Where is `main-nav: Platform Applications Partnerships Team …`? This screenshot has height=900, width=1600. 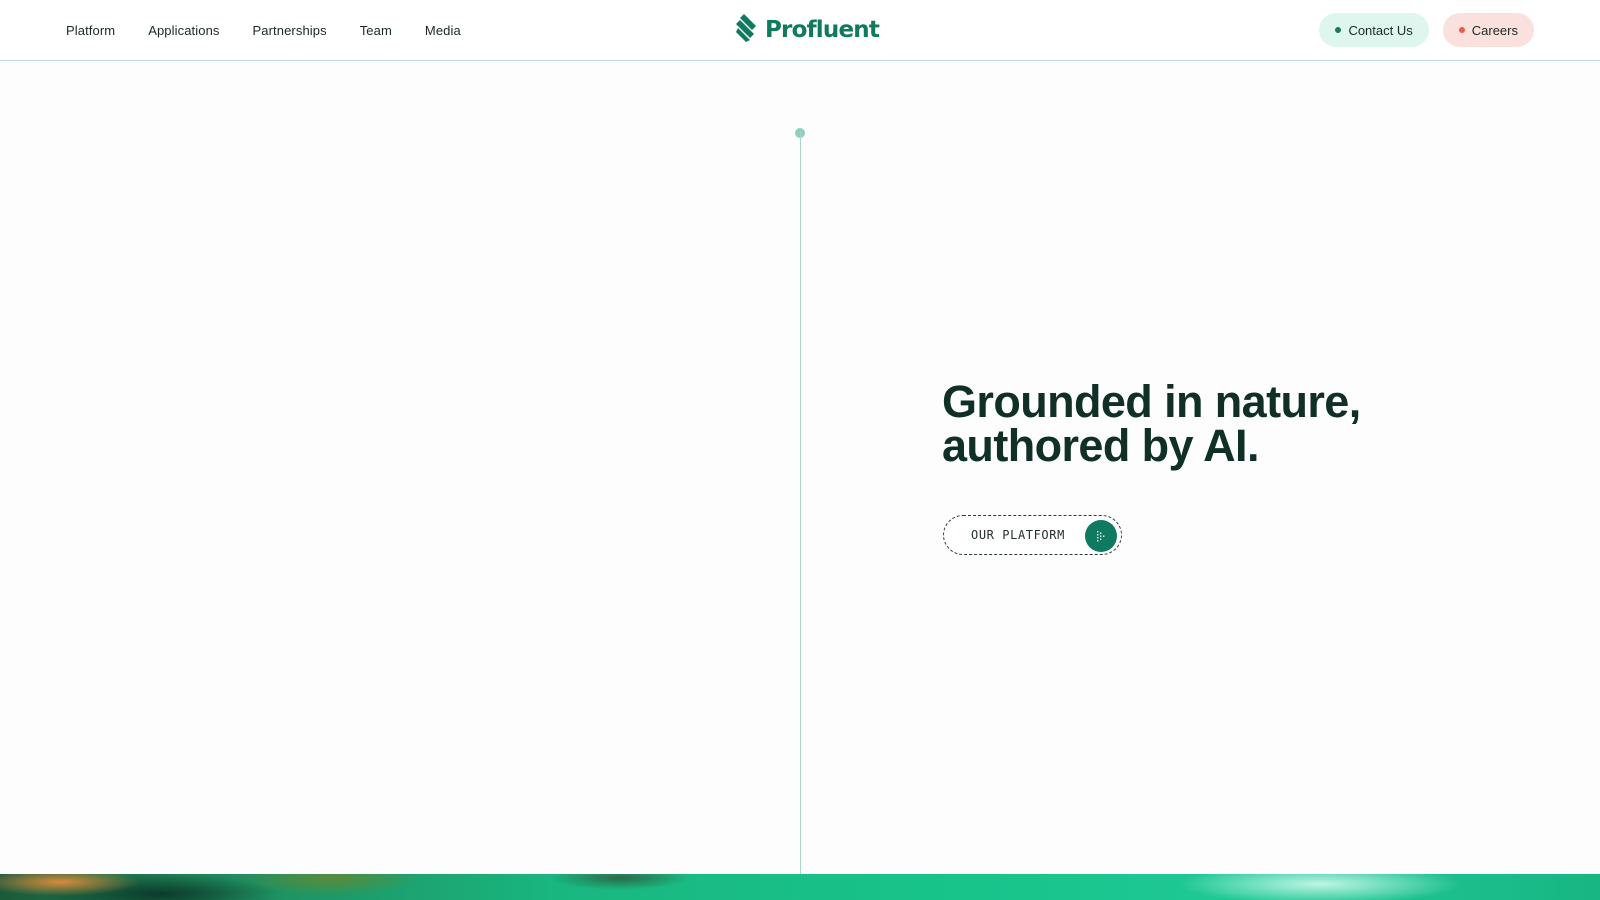
main-nav: Platform Applications Partnerships Team … is located at coordinates (263, 30).